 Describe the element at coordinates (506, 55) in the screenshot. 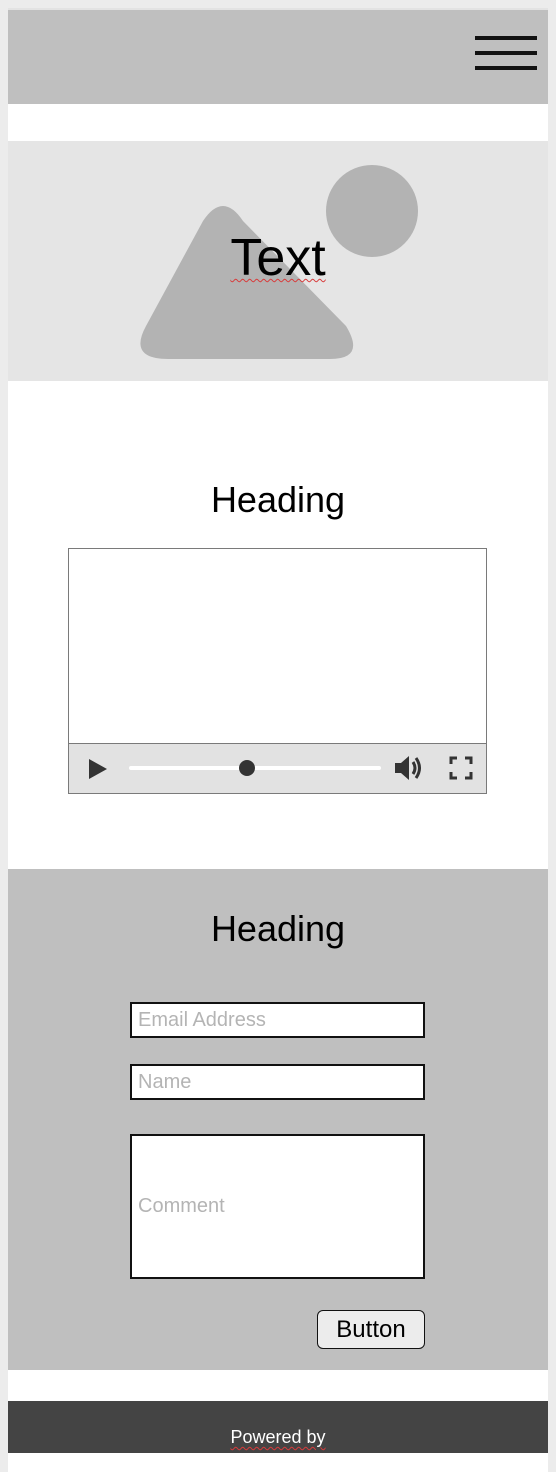

I see `hamburger-menu-icon` at that location.